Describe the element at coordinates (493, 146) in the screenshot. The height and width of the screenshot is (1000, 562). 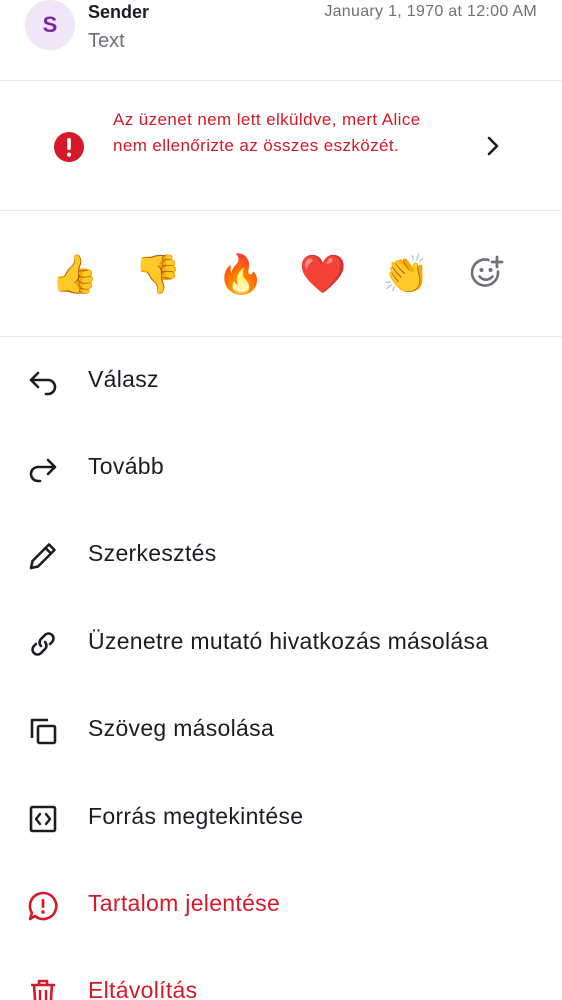
I see `chevron-right-icon` at that location.